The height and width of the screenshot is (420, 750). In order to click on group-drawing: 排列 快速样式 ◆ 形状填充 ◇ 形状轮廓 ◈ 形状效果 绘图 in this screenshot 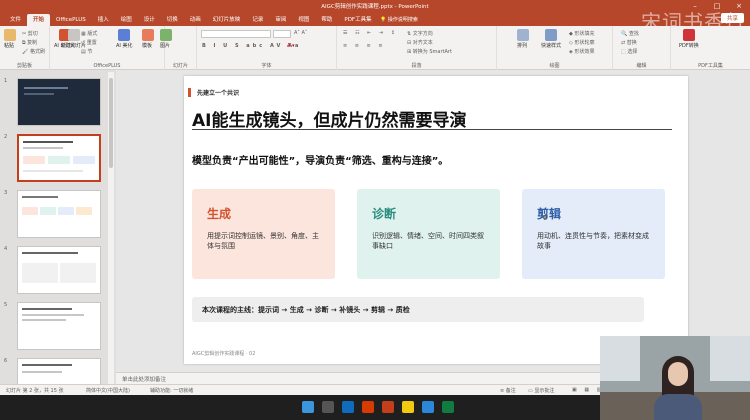, I will do `click(555, 48)`.